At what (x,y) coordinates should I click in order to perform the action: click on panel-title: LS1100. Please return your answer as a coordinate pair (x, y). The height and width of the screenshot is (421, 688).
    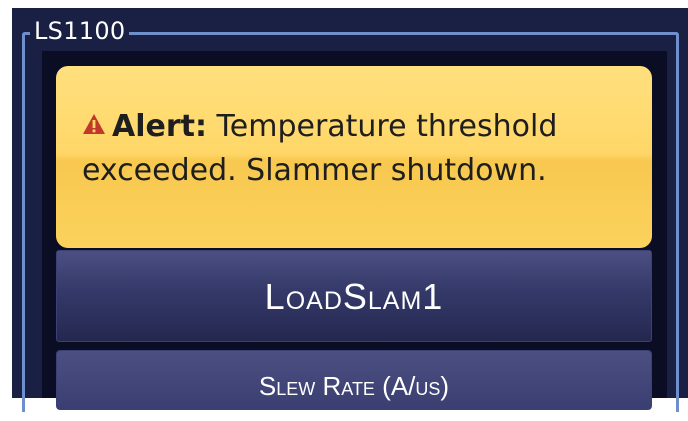
    Looking at the image, I should click on (80, 31).